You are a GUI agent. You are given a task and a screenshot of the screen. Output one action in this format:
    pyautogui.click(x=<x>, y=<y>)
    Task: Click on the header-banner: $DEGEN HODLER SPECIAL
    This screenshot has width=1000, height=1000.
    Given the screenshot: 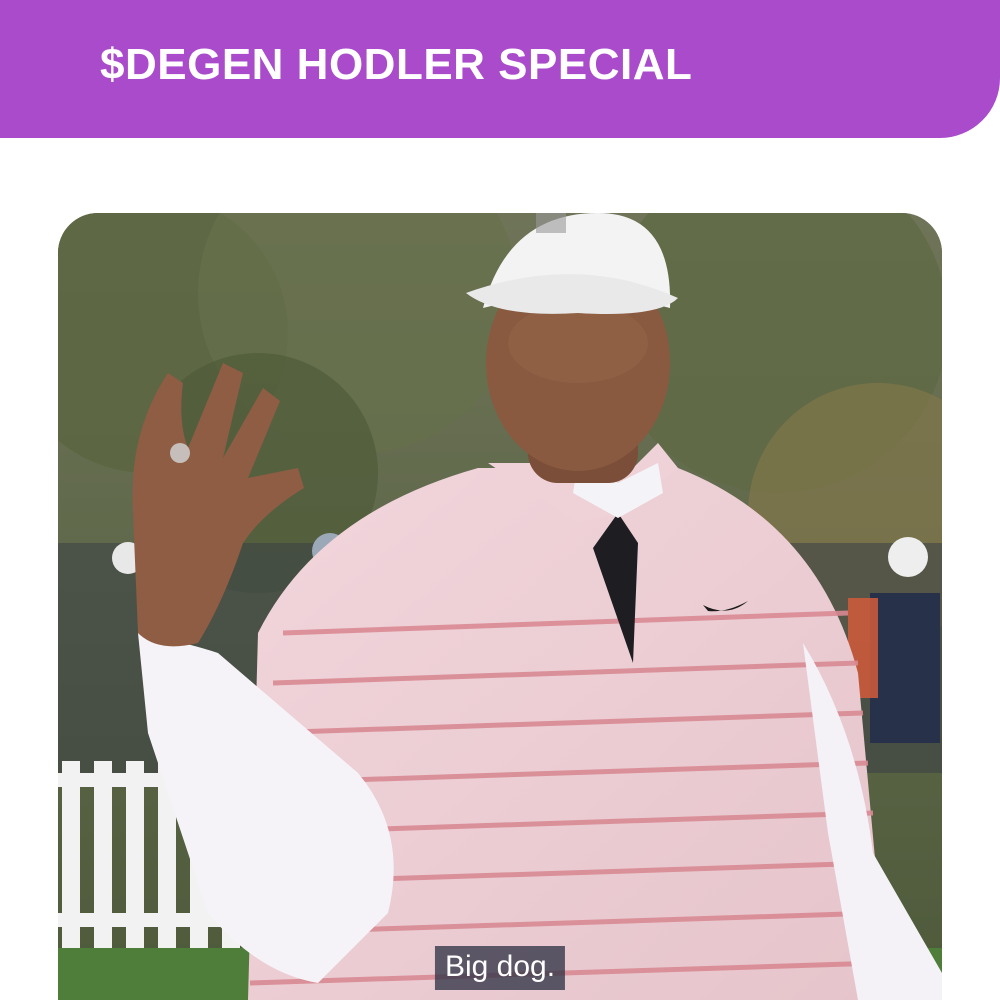 What is the action you would take?
    pyautogui.click(x=500, y=69)
    